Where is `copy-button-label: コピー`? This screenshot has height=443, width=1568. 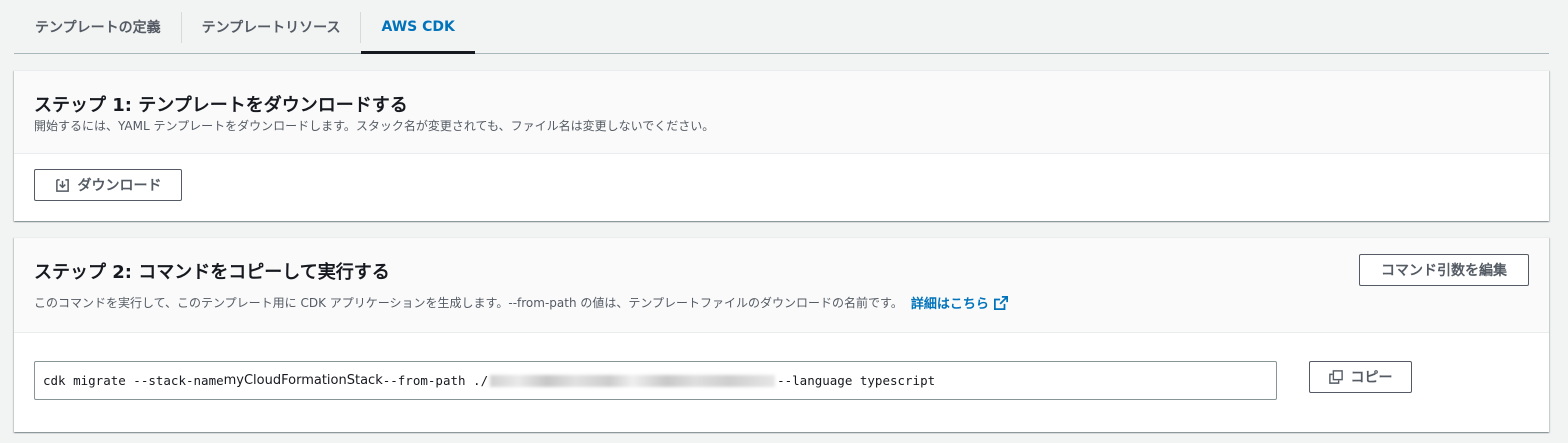
copy-button-label: コピー is located at coordinates (1371, 378).